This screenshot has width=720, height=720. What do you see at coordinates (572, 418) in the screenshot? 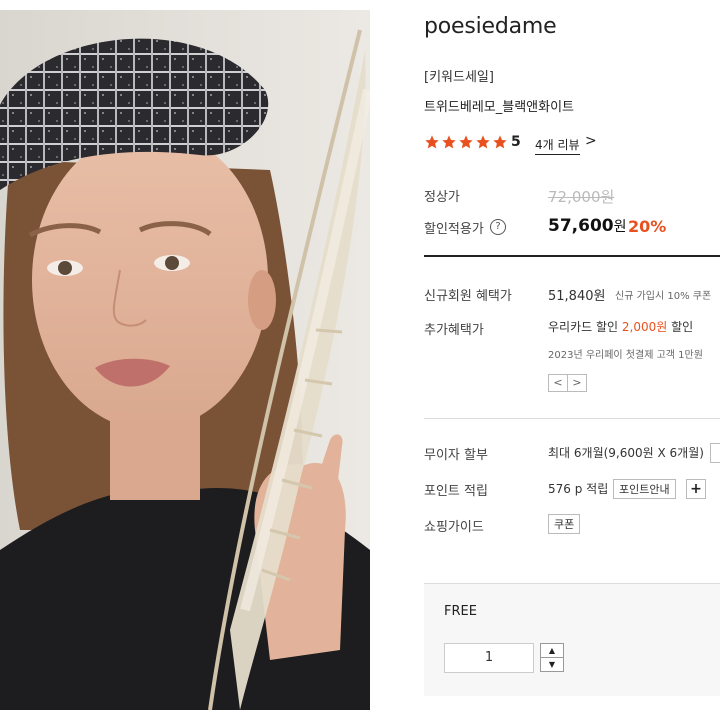
I see `benefit-divider` at bounding box center [572, 418].